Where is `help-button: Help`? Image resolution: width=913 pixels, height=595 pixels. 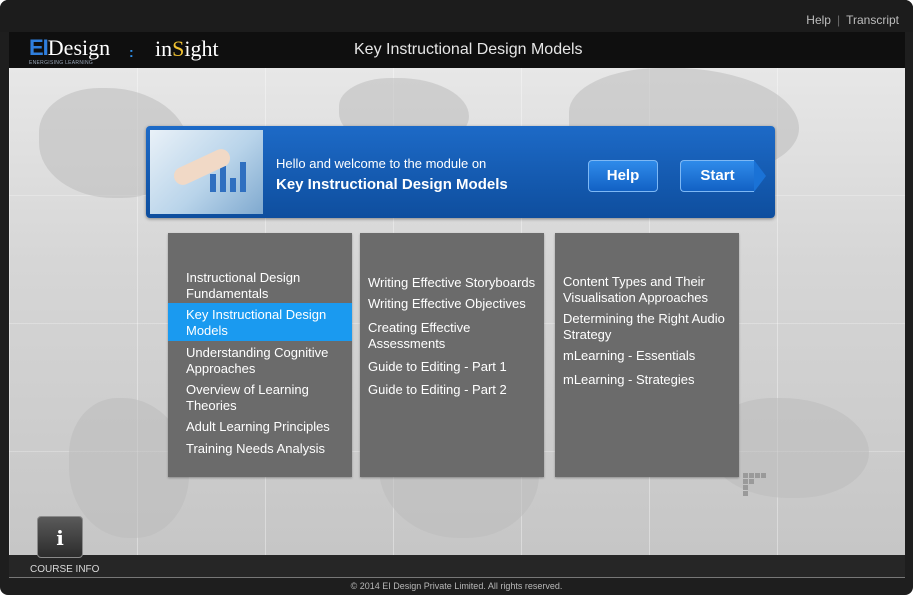 help-button: Help is located at coordinates (623, 176).